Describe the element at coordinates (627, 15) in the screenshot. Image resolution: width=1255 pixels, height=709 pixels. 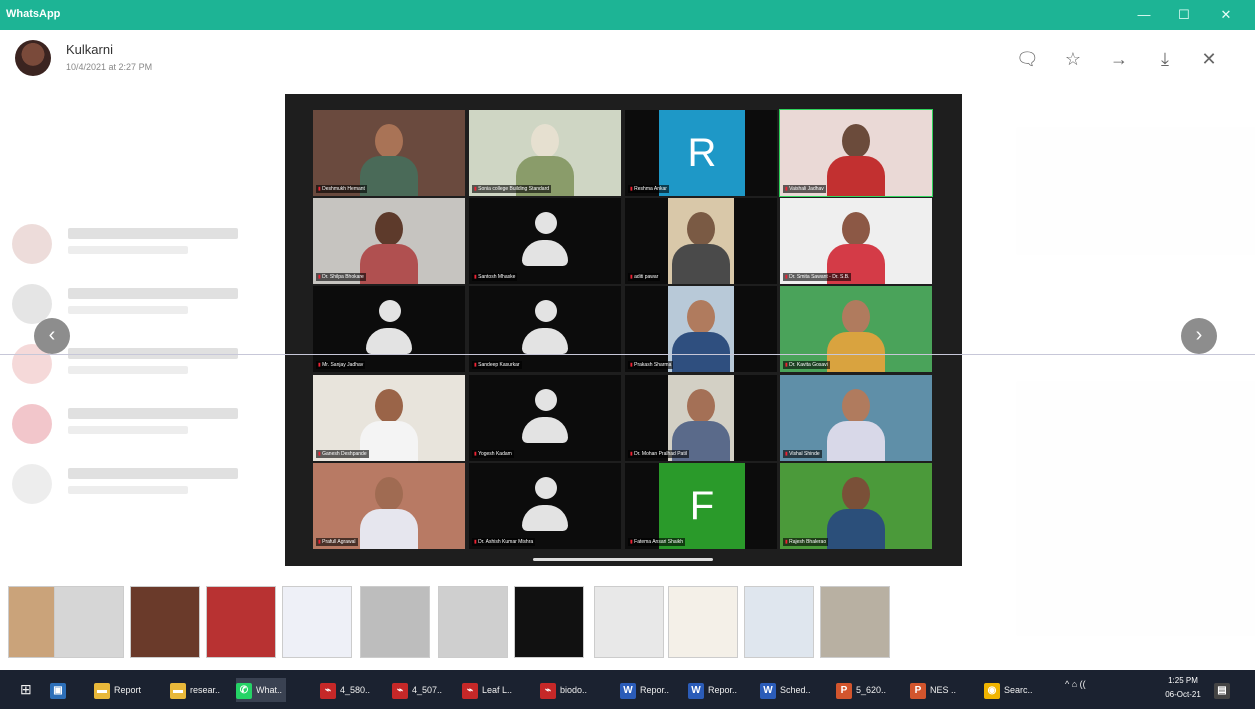
I see `title-bar: WhatsApp — ☐ ✕` at that location.